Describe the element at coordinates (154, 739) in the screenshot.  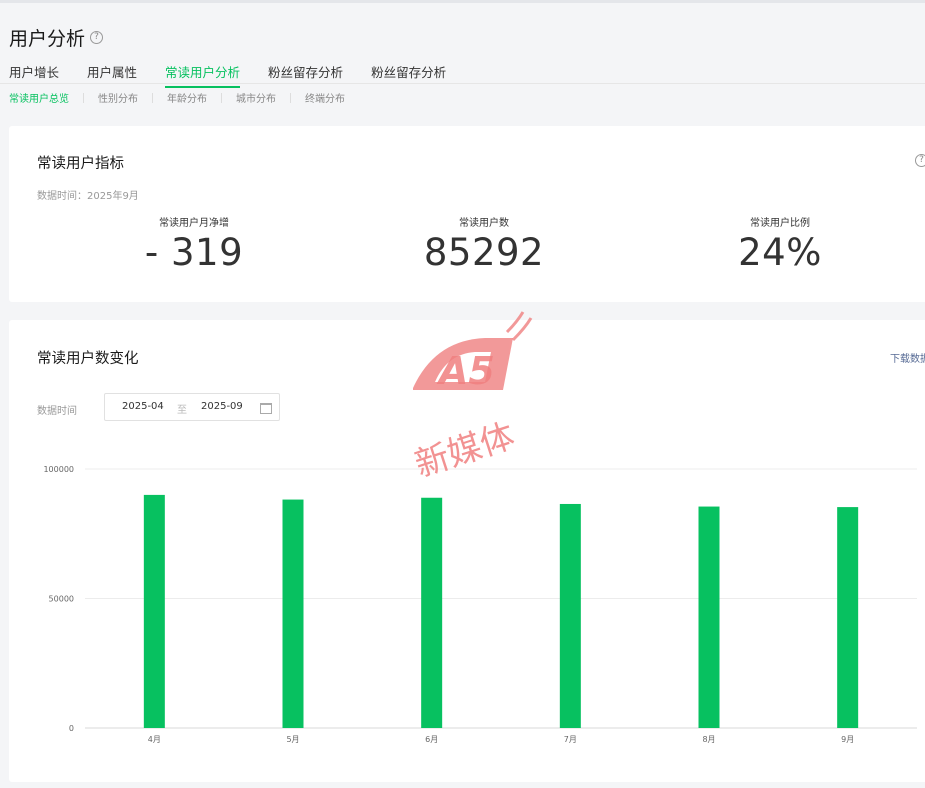
I see `x-tick-label: 4月` at that location.